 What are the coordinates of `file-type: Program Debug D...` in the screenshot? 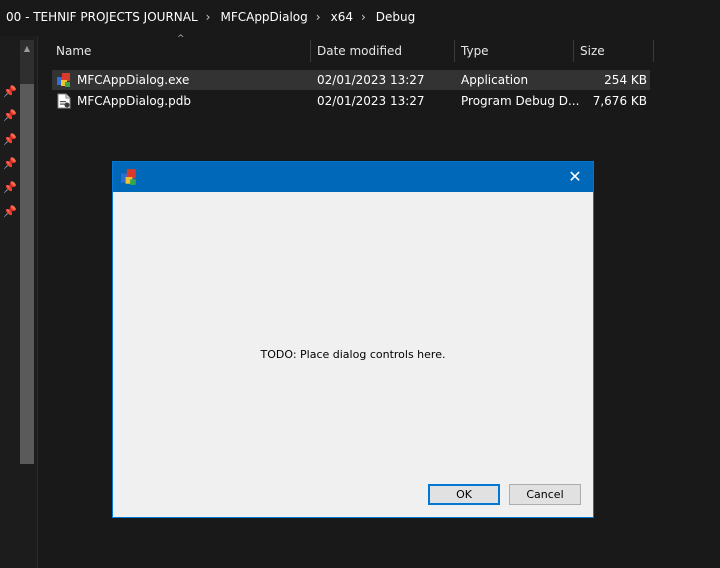 It's located at (520, 101).